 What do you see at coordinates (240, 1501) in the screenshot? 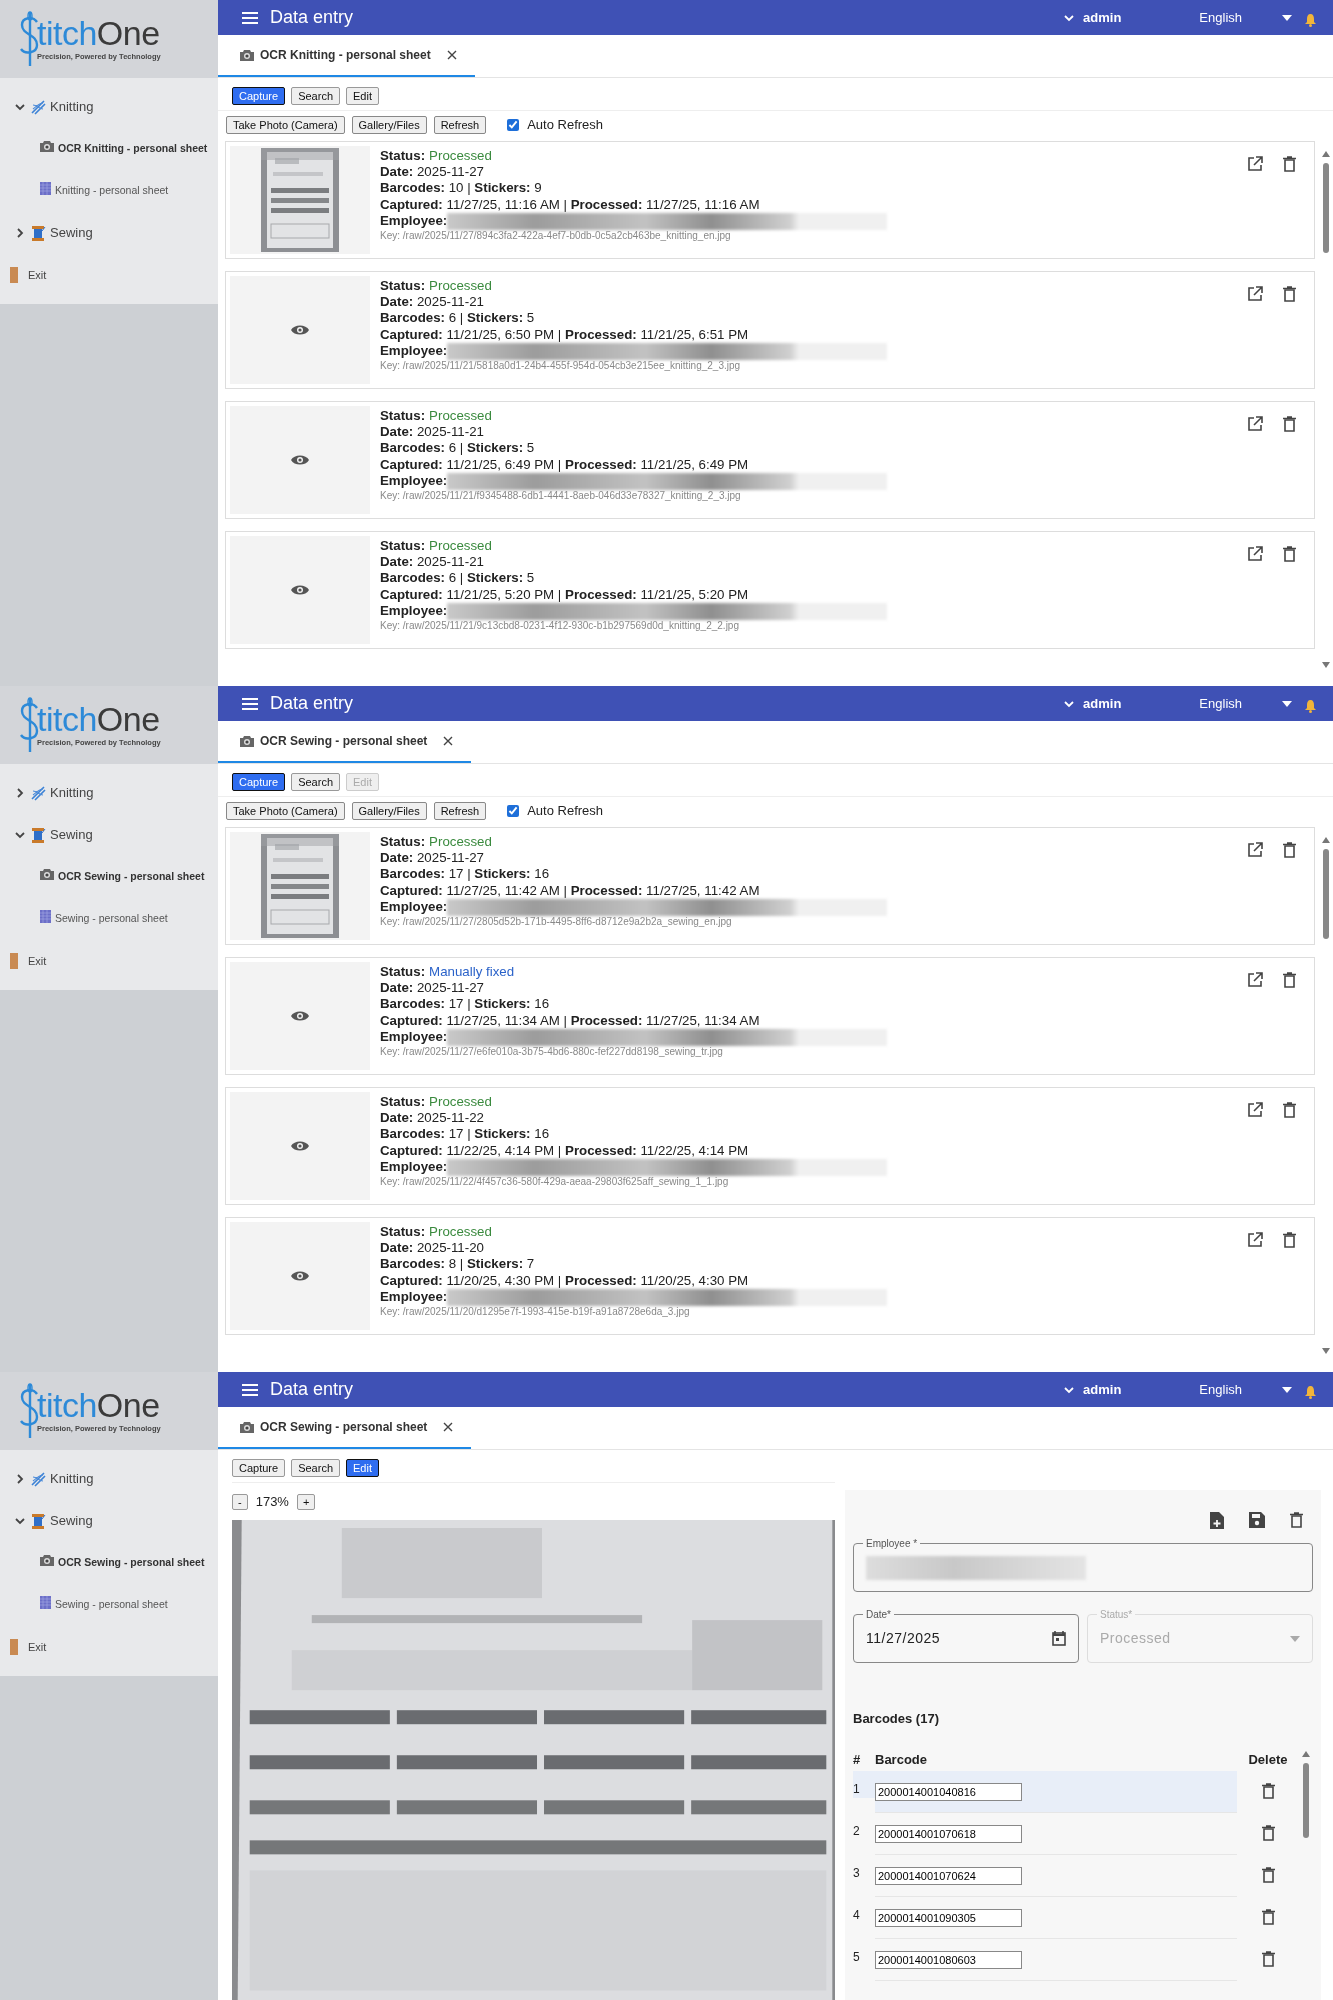
I see `zoom-out-button: -` at bounding box center [240, 1501].